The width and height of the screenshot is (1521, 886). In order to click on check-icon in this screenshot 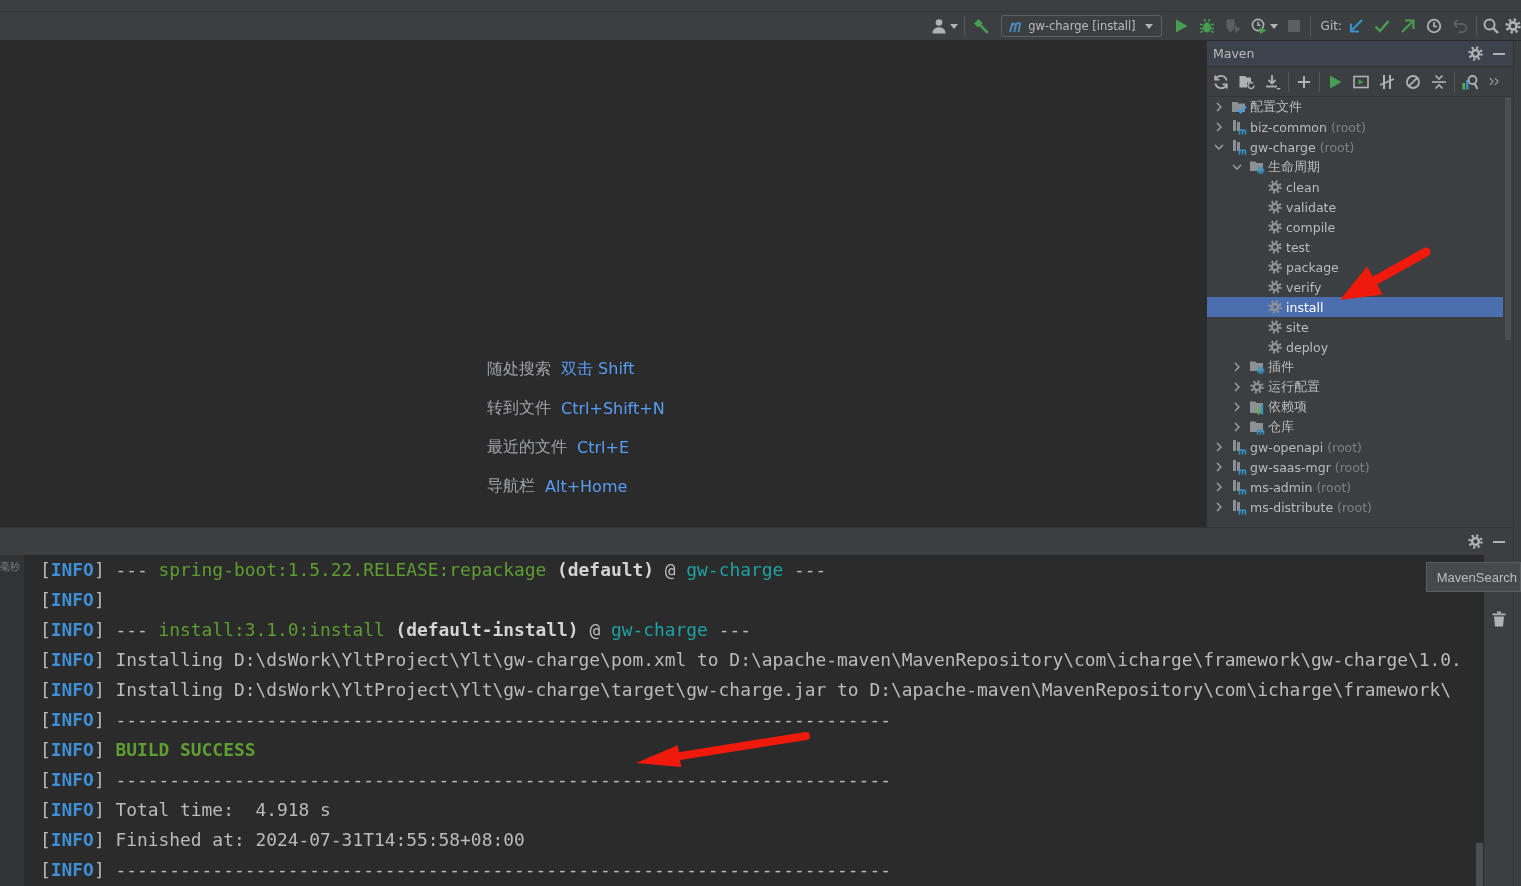, I will do `click(1382, 26)`.